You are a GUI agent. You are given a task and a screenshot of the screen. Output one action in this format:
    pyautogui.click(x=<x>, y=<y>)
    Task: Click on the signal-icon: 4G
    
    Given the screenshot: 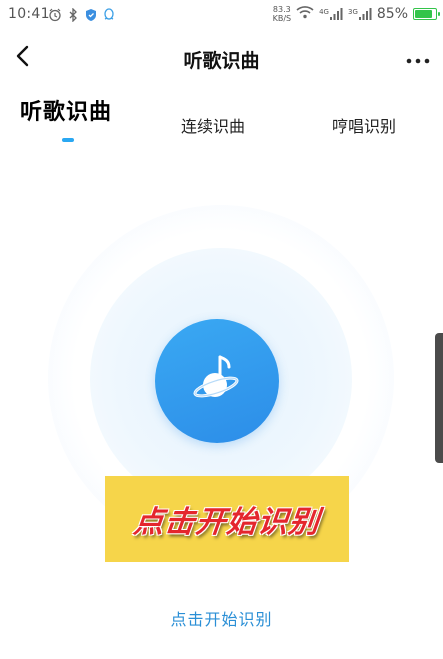 What is the action you would take?
    pyautogui.click(x=331, y=13)
    